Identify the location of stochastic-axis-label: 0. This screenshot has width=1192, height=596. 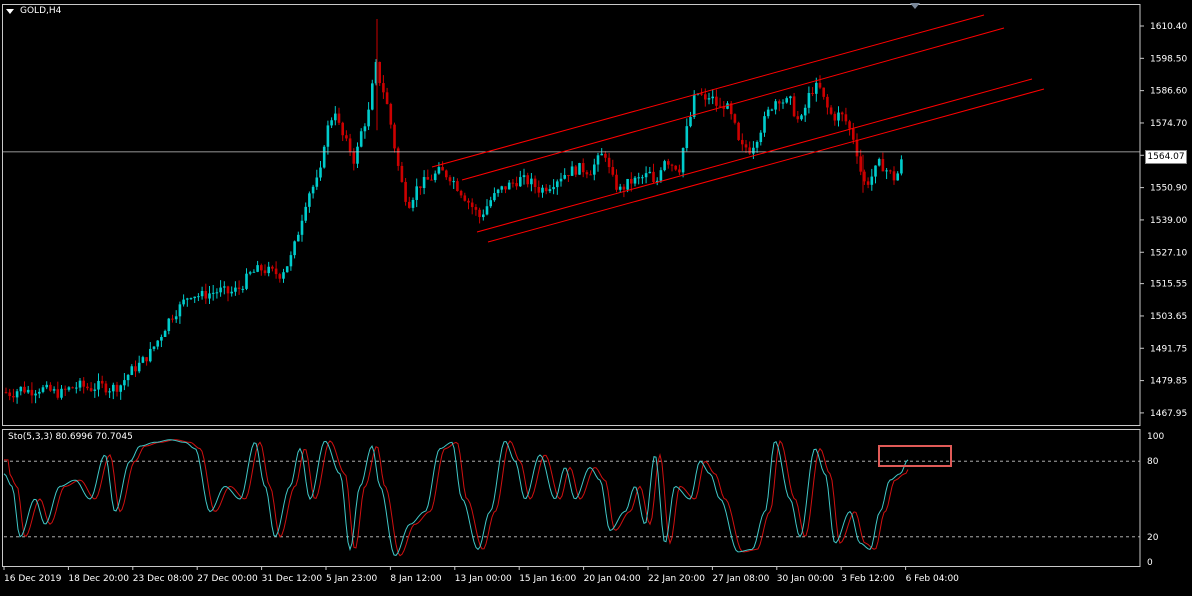
(1150, 563).